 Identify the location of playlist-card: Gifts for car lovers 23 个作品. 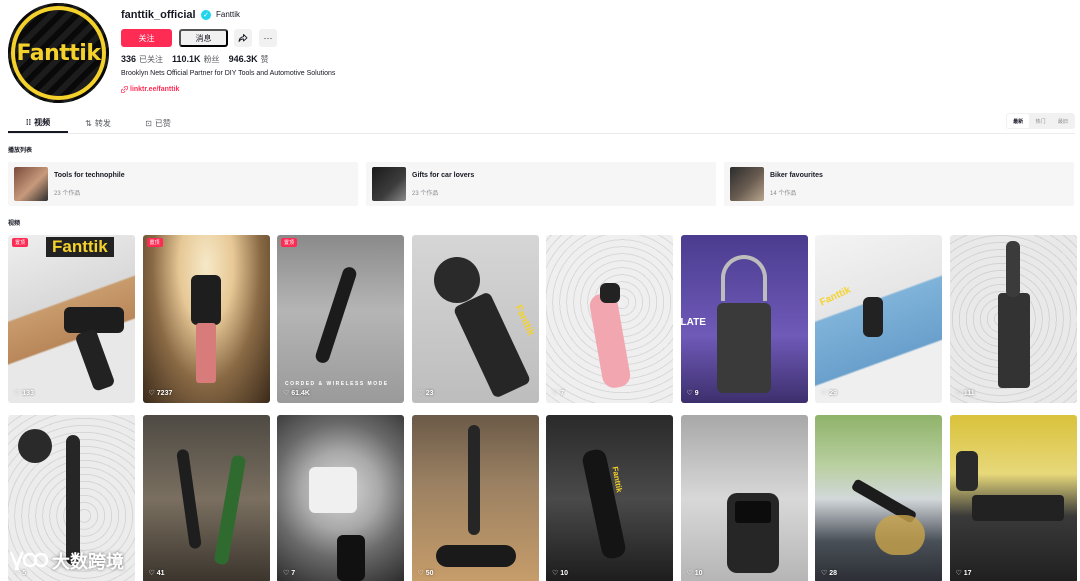
(541, 184).